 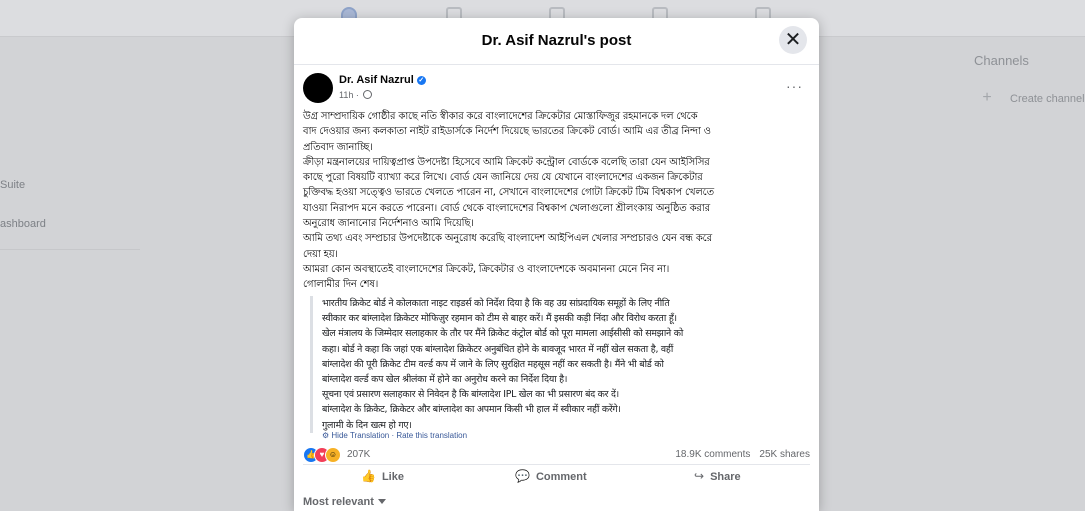 I want to click on comment-count: 18.9K comments, so click(x=712, y=454).